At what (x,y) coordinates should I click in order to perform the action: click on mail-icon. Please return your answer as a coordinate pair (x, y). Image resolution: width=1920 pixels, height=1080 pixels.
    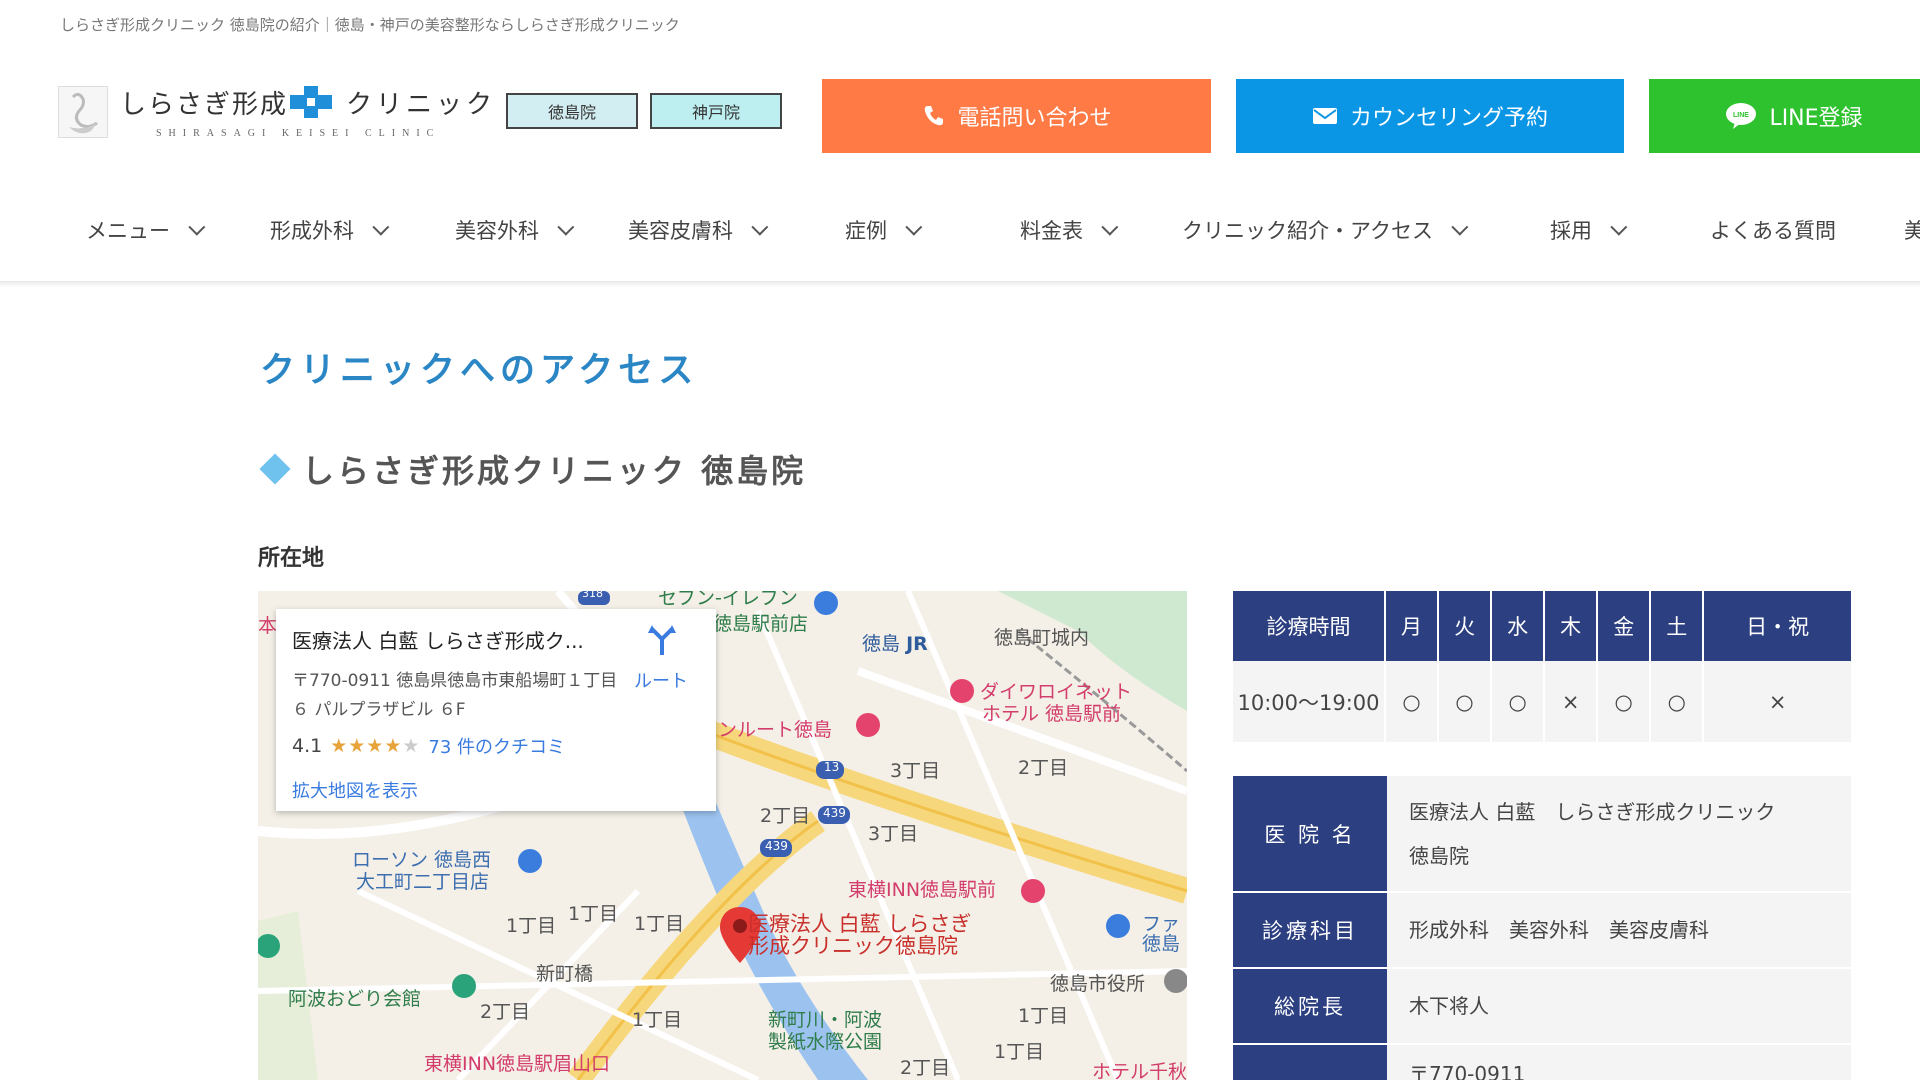
    Looking at the image, I should click on (1324, 116).